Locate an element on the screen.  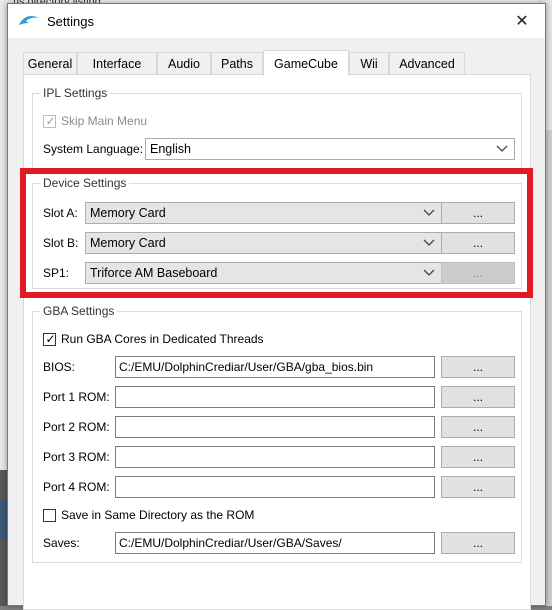
bios-label: BIOS: is located at coordinates (59, 367).